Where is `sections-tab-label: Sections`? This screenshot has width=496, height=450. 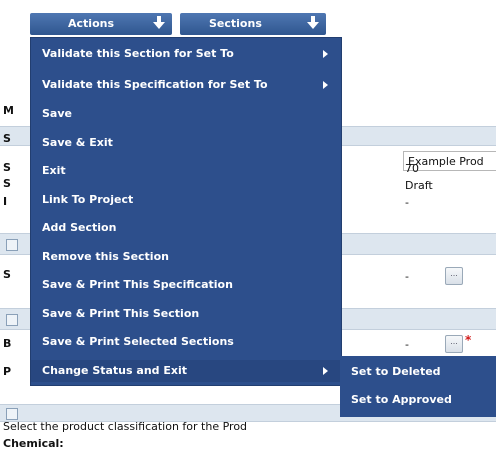 sections-tab-label: Sections is located at coordinates (235, 23).